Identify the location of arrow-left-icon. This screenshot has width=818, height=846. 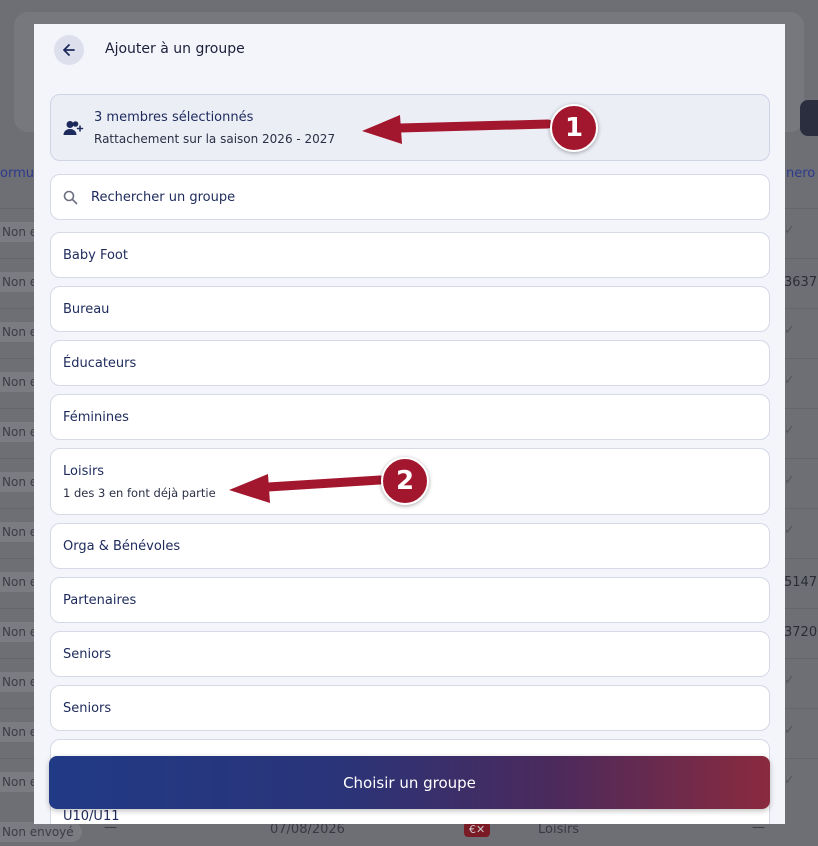
(69, 50).